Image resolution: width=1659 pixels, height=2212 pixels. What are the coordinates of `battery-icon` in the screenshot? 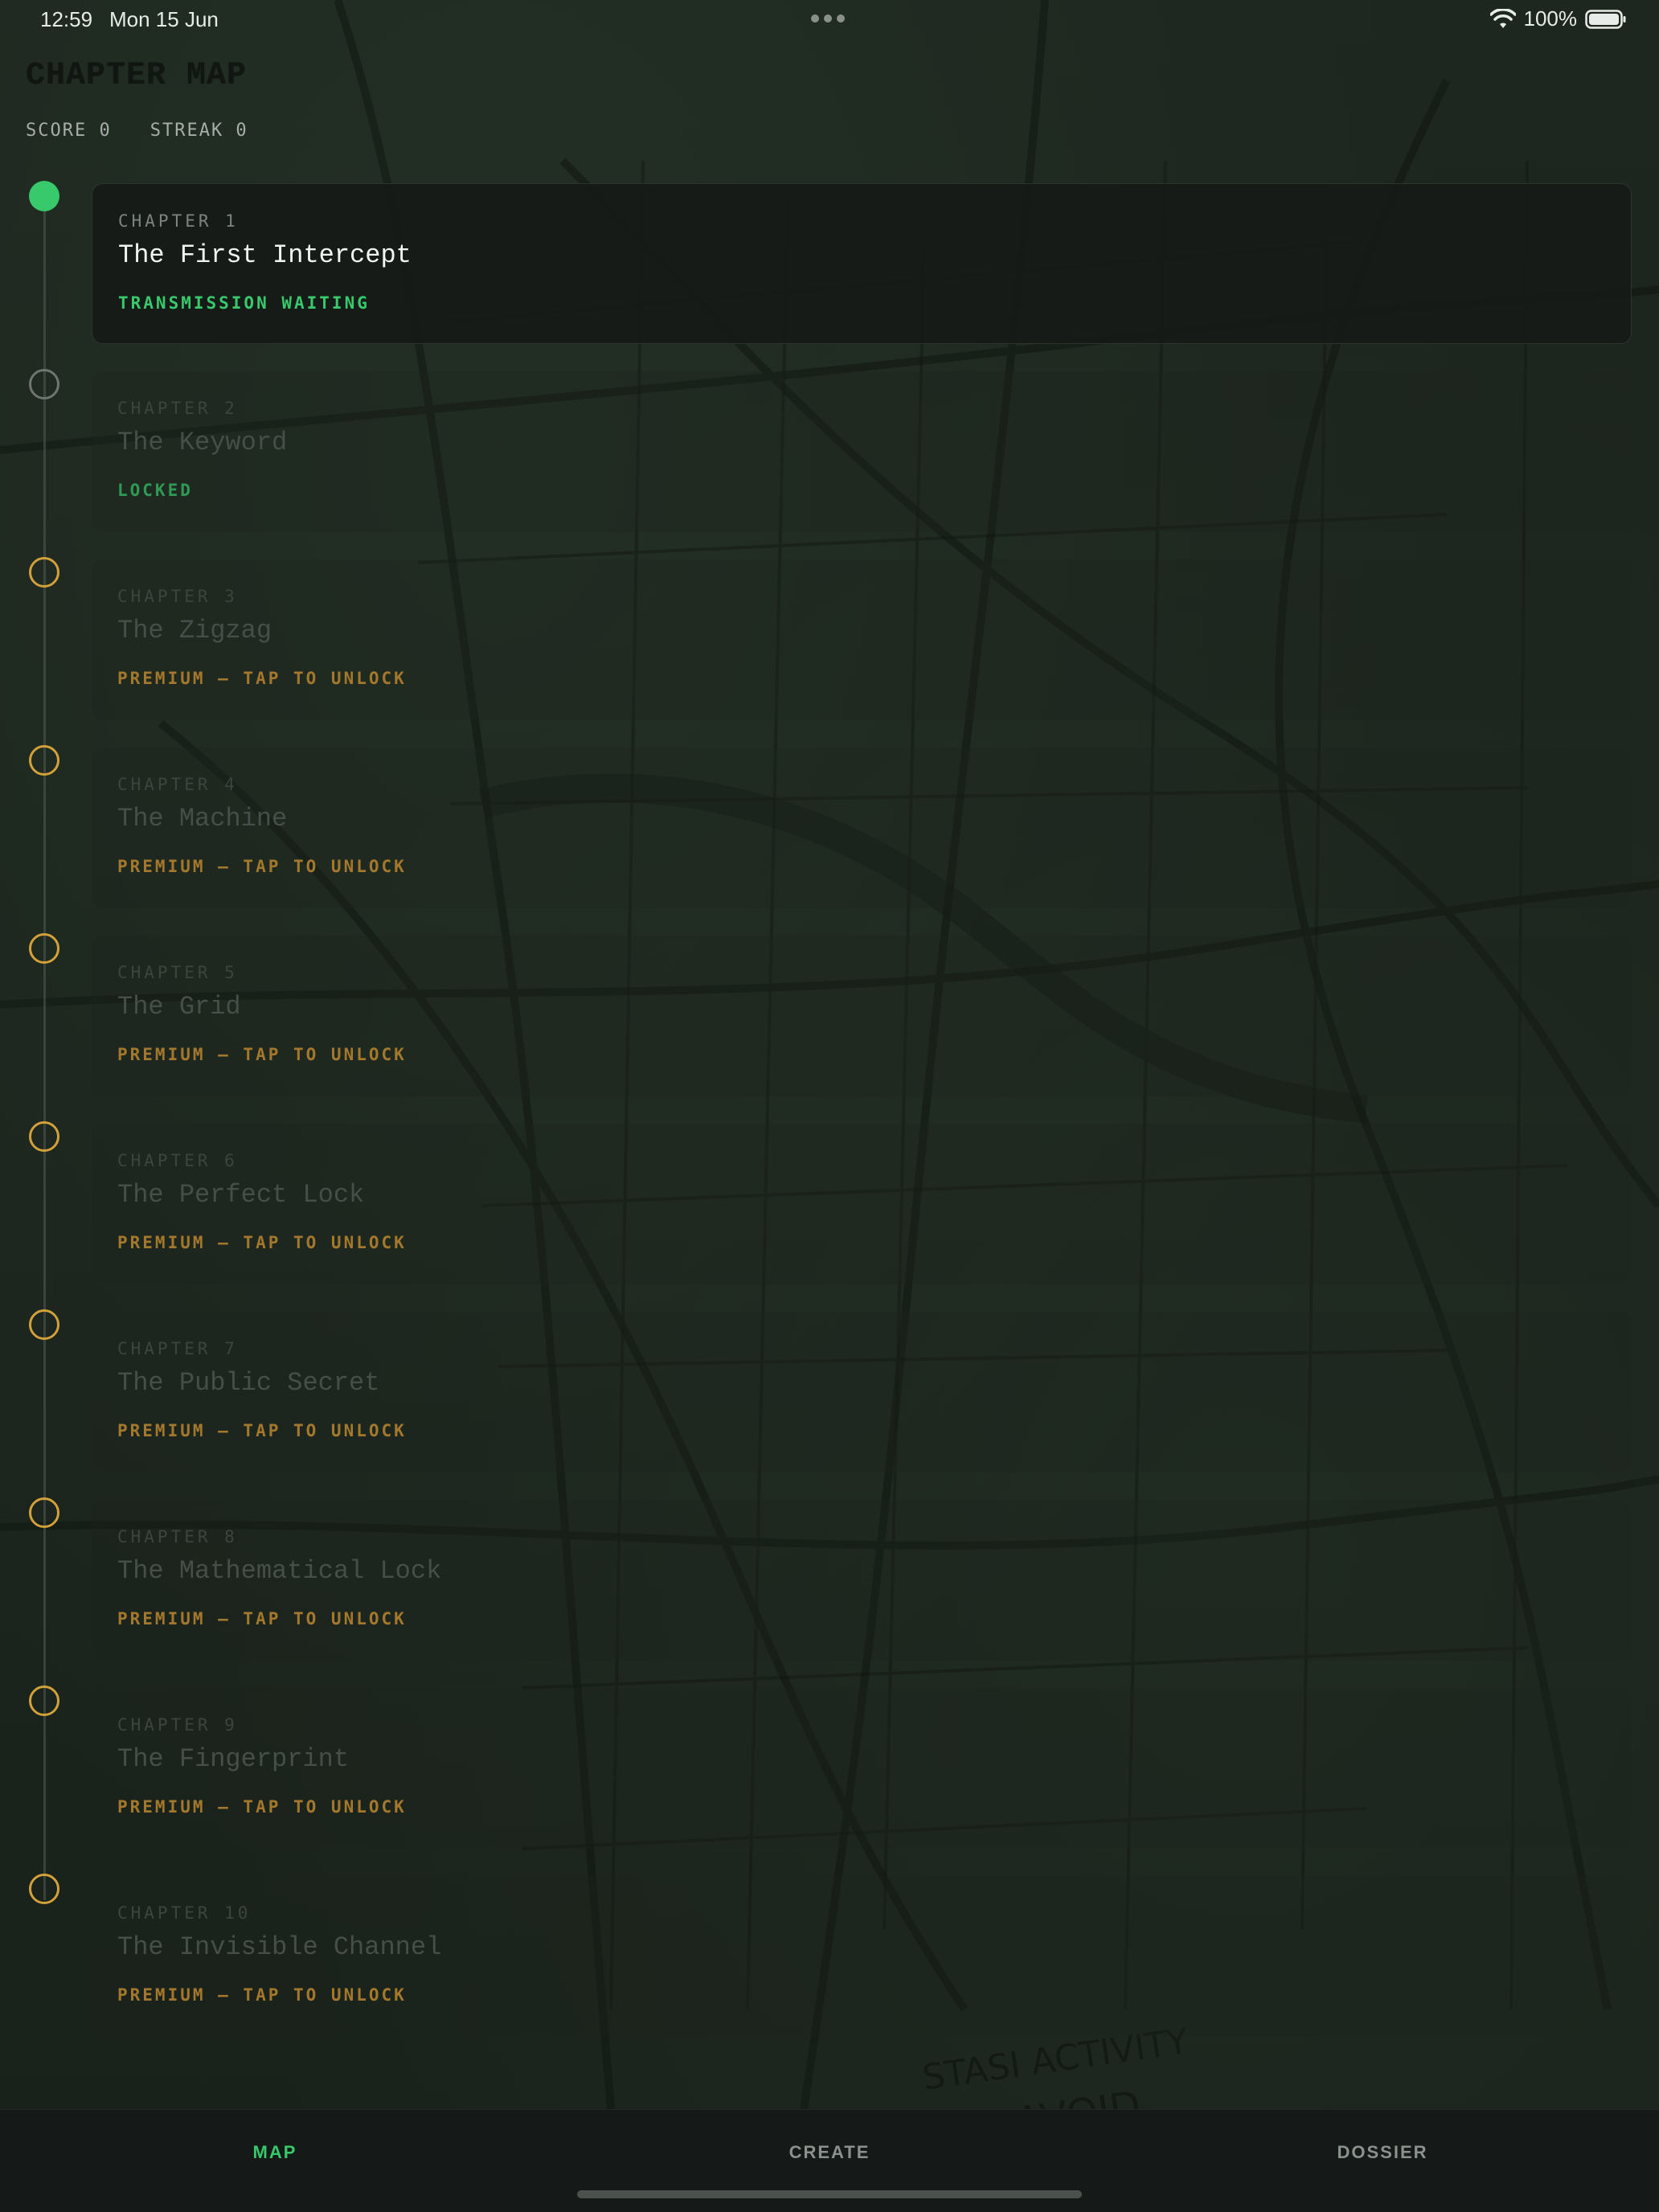 It's located at (1605, 19).